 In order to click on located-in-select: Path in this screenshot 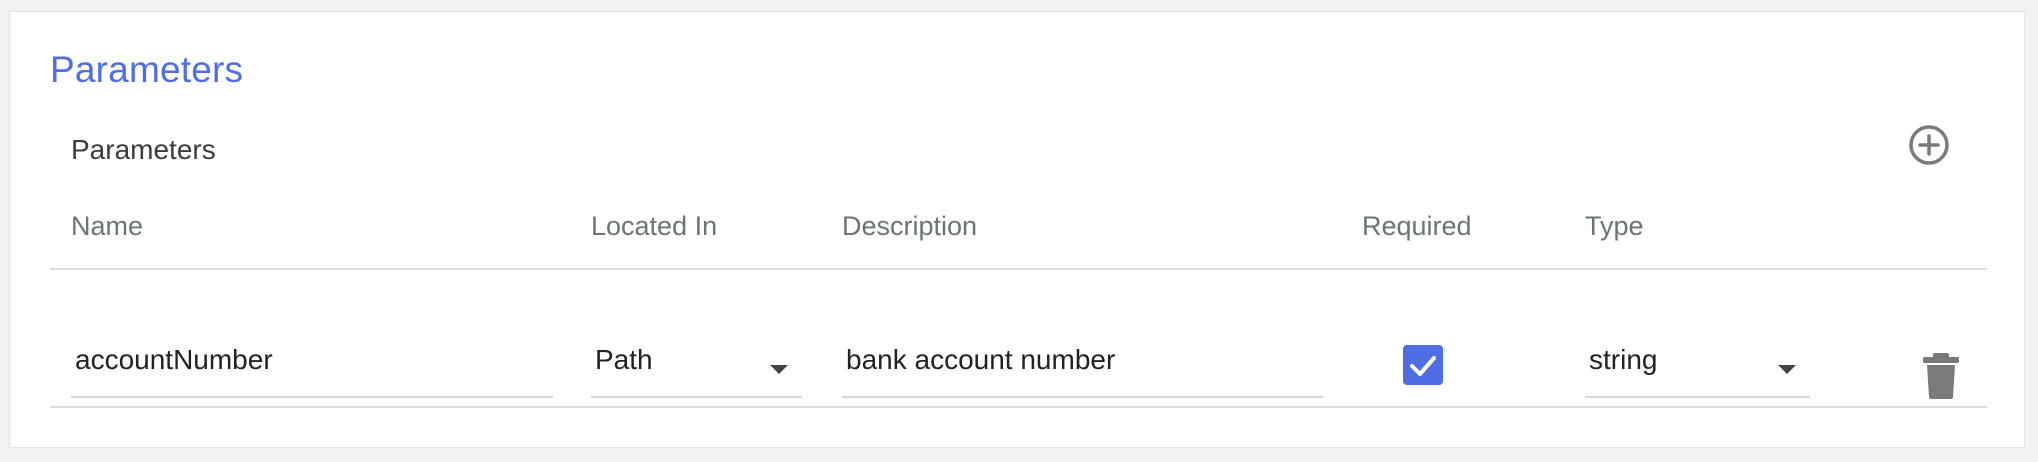, I will do `click(696, 368)`.